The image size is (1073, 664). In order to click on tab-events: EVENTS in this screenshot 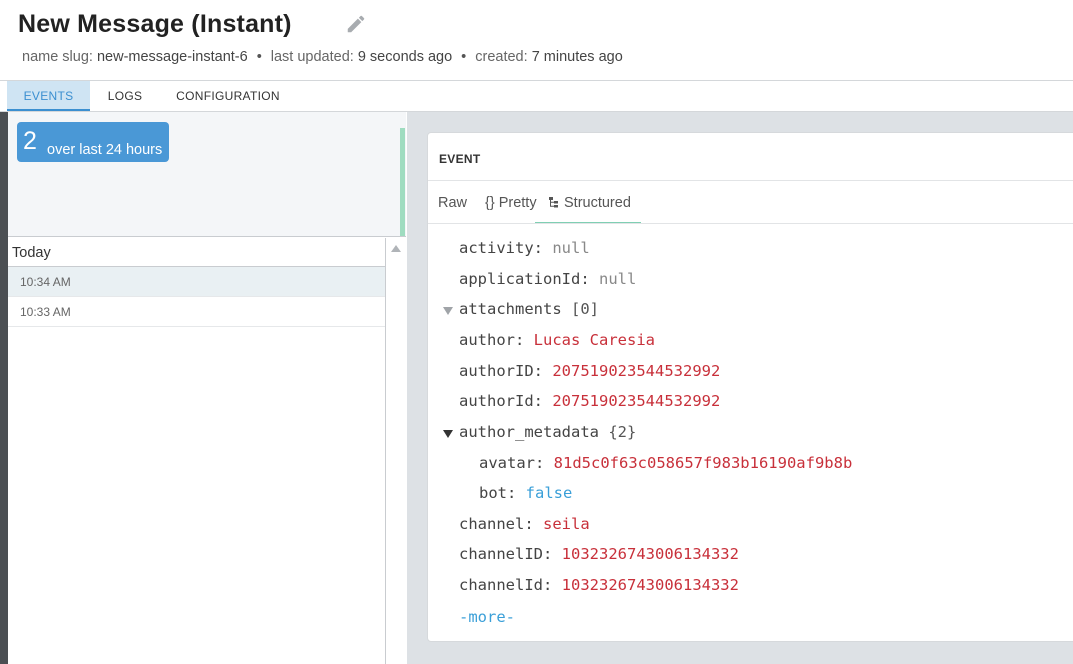, I will do `click(48, 96)`.